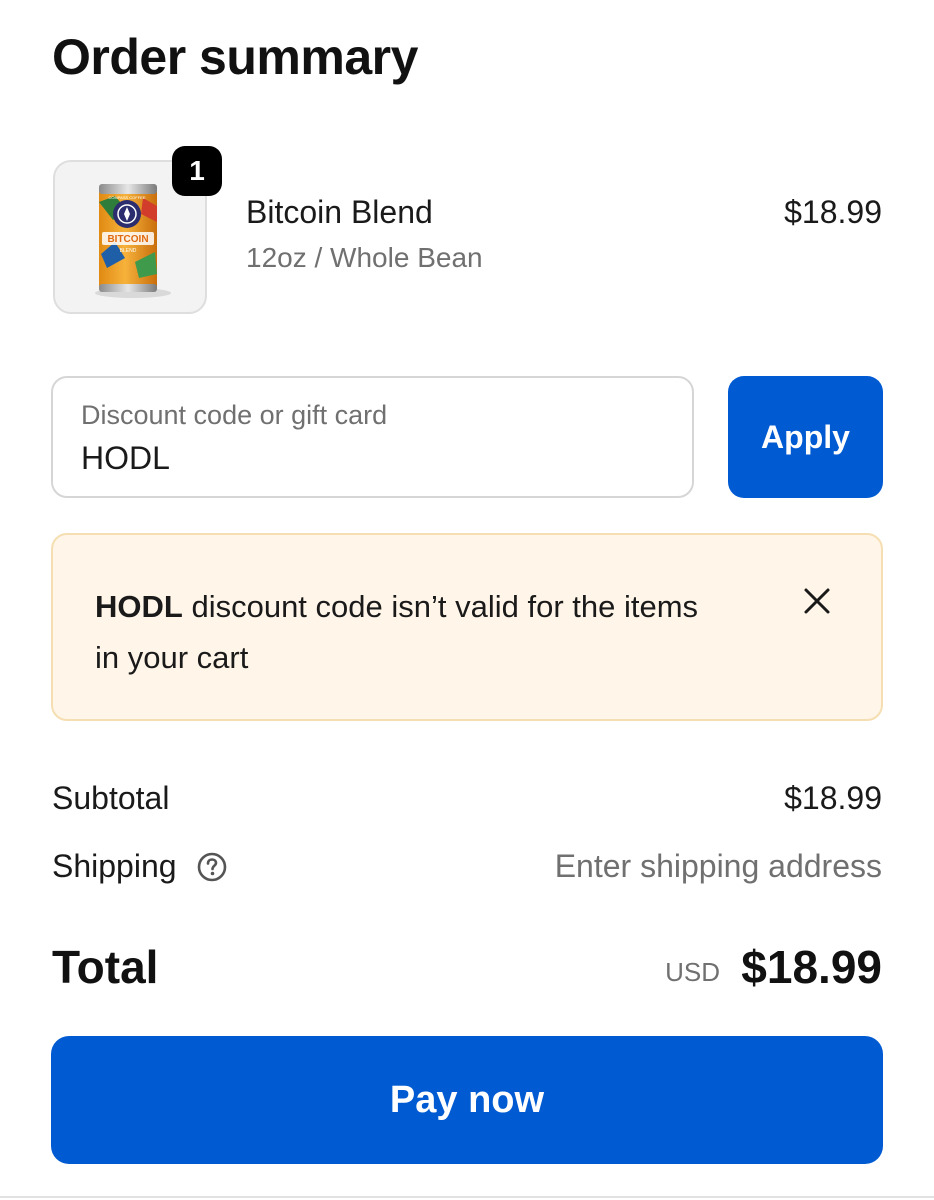  What do you see at coordinates (833, 798) in the screenshot?
I see `subtotal-value: $18.99` at bounding box center [833, 798].